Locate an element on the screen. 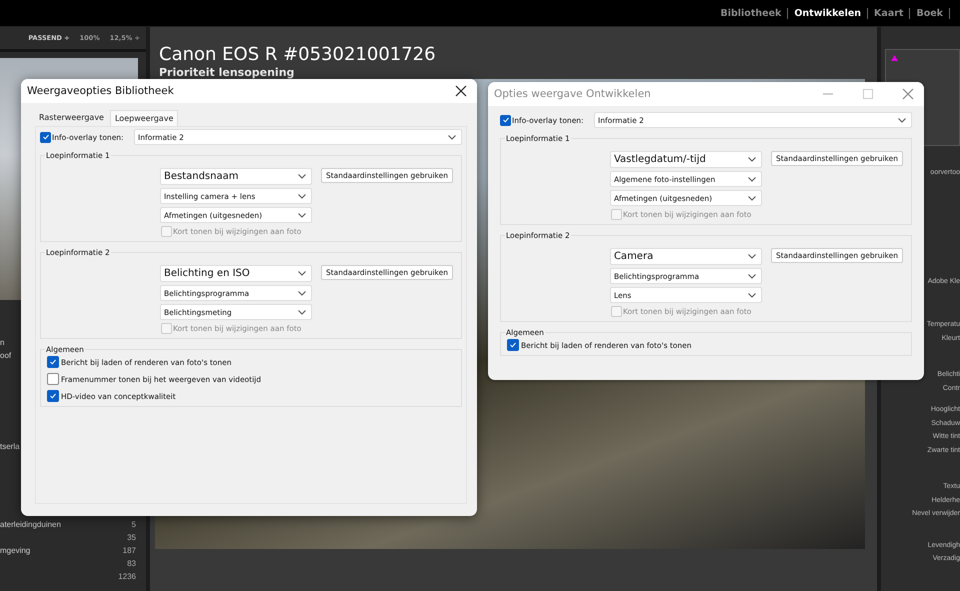  module-tab: Boek is located at coordinates (930, 13).